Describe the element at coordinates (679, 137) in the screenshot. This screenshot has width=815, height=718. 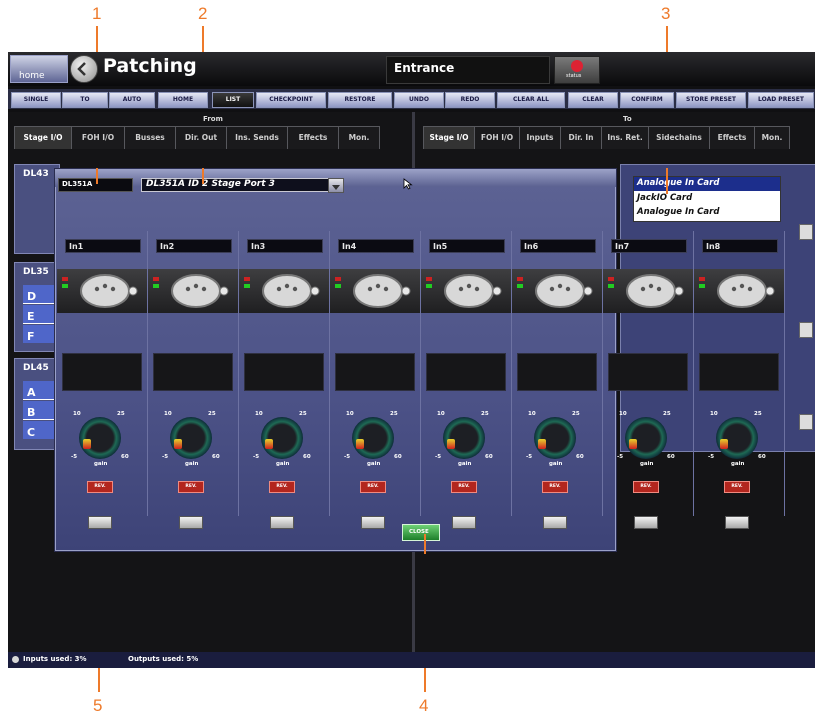
I see `tab-to-sidechains: Sidechains` at that location.